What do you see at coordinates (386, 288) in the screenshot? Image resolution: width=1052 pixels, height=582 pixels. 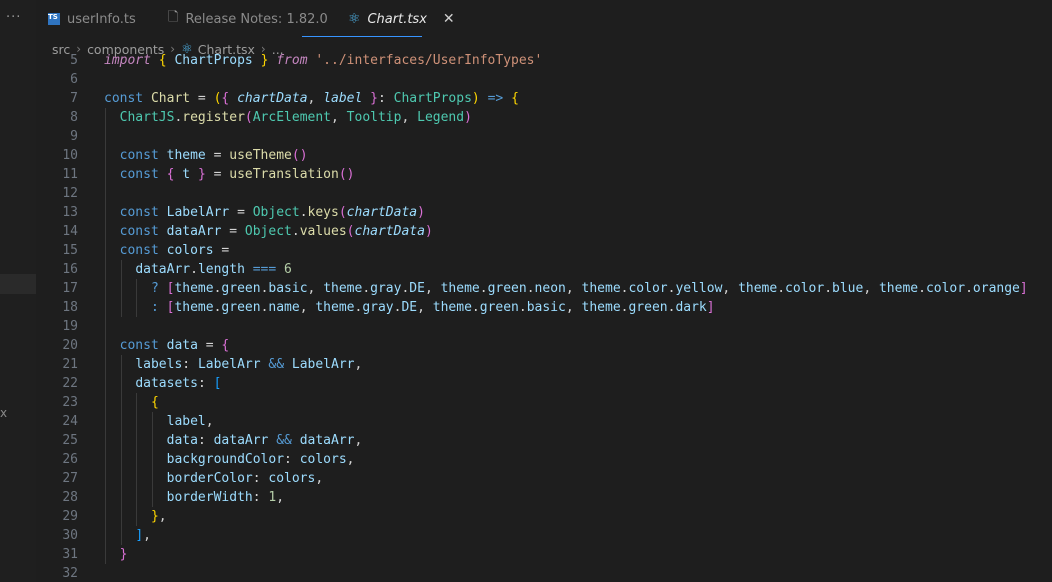 I see `code-token: gray` at bounding box center [386, 288].